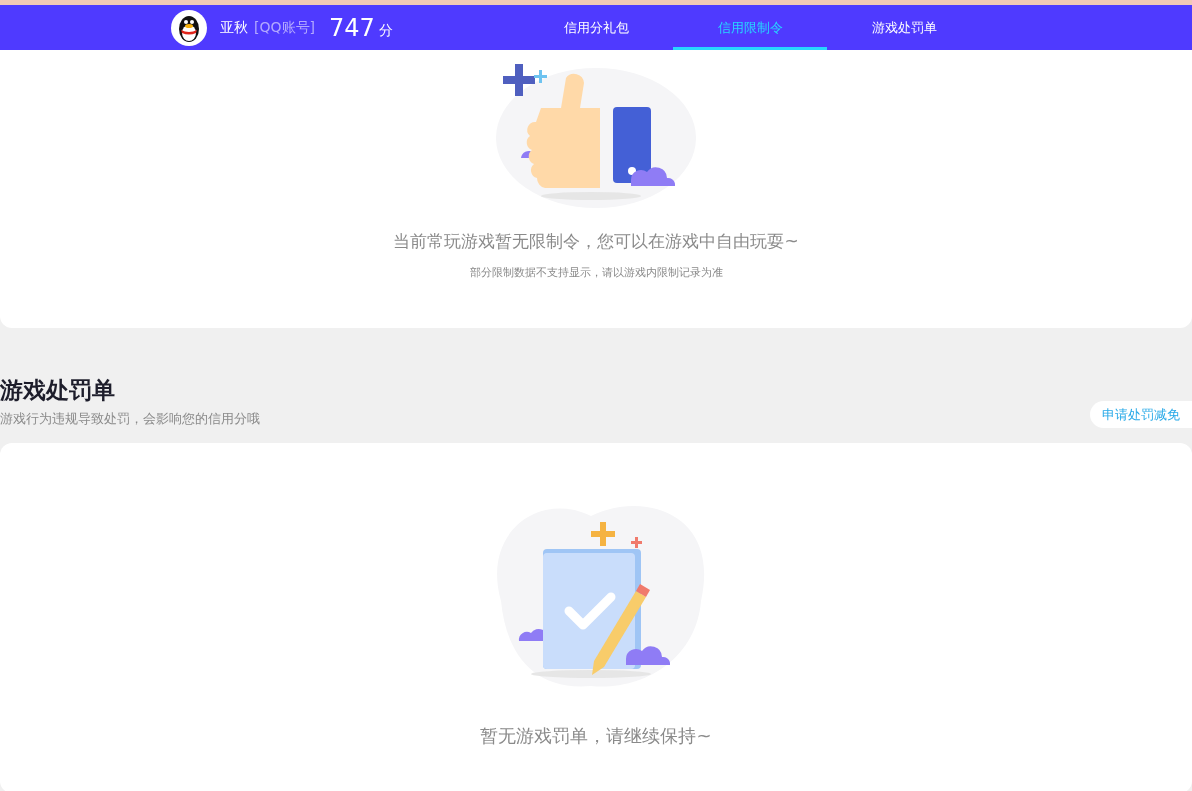 The image size is (1192, 791). I want to click on user-name: 亚秋, so click(234, 27).